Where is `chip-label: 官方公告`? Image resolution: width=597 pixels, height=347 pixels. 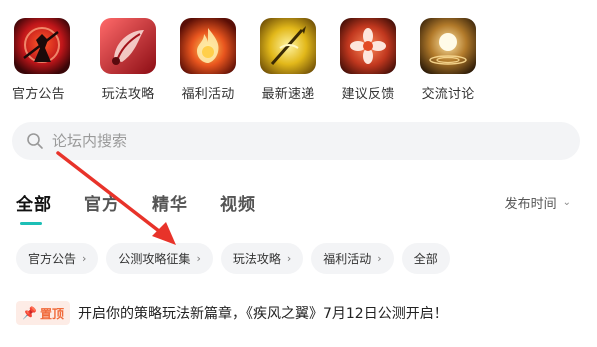 chip-label: 官方公告 is located at coordinates (52, 259).